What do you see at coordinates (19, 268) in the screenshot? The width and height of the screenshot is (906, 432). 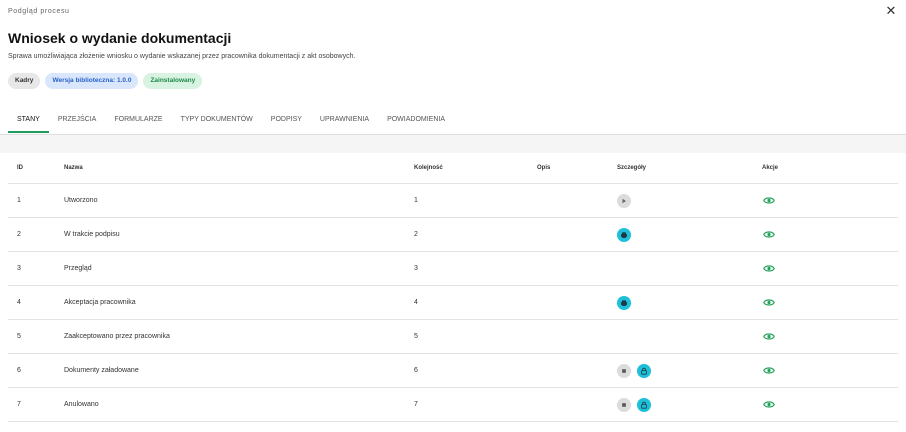 I see `cell-id: 3` at bounding box center [19, 268].